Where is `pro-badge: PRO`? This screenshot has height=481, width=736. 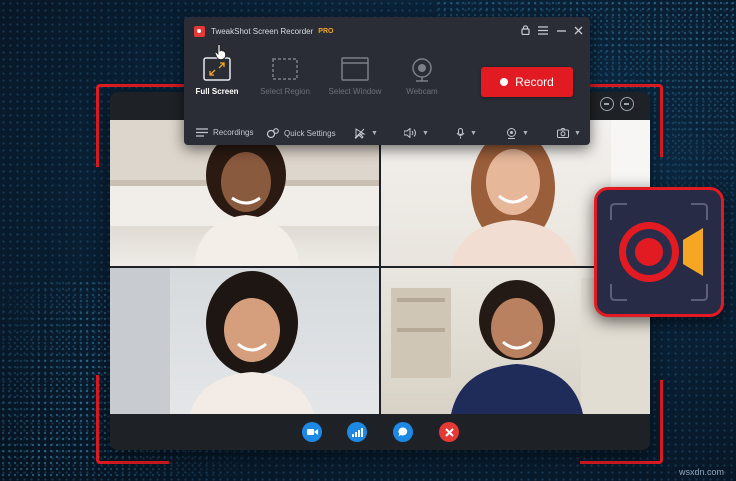 pro-badge: PRO is located at coordinates (326, 31).